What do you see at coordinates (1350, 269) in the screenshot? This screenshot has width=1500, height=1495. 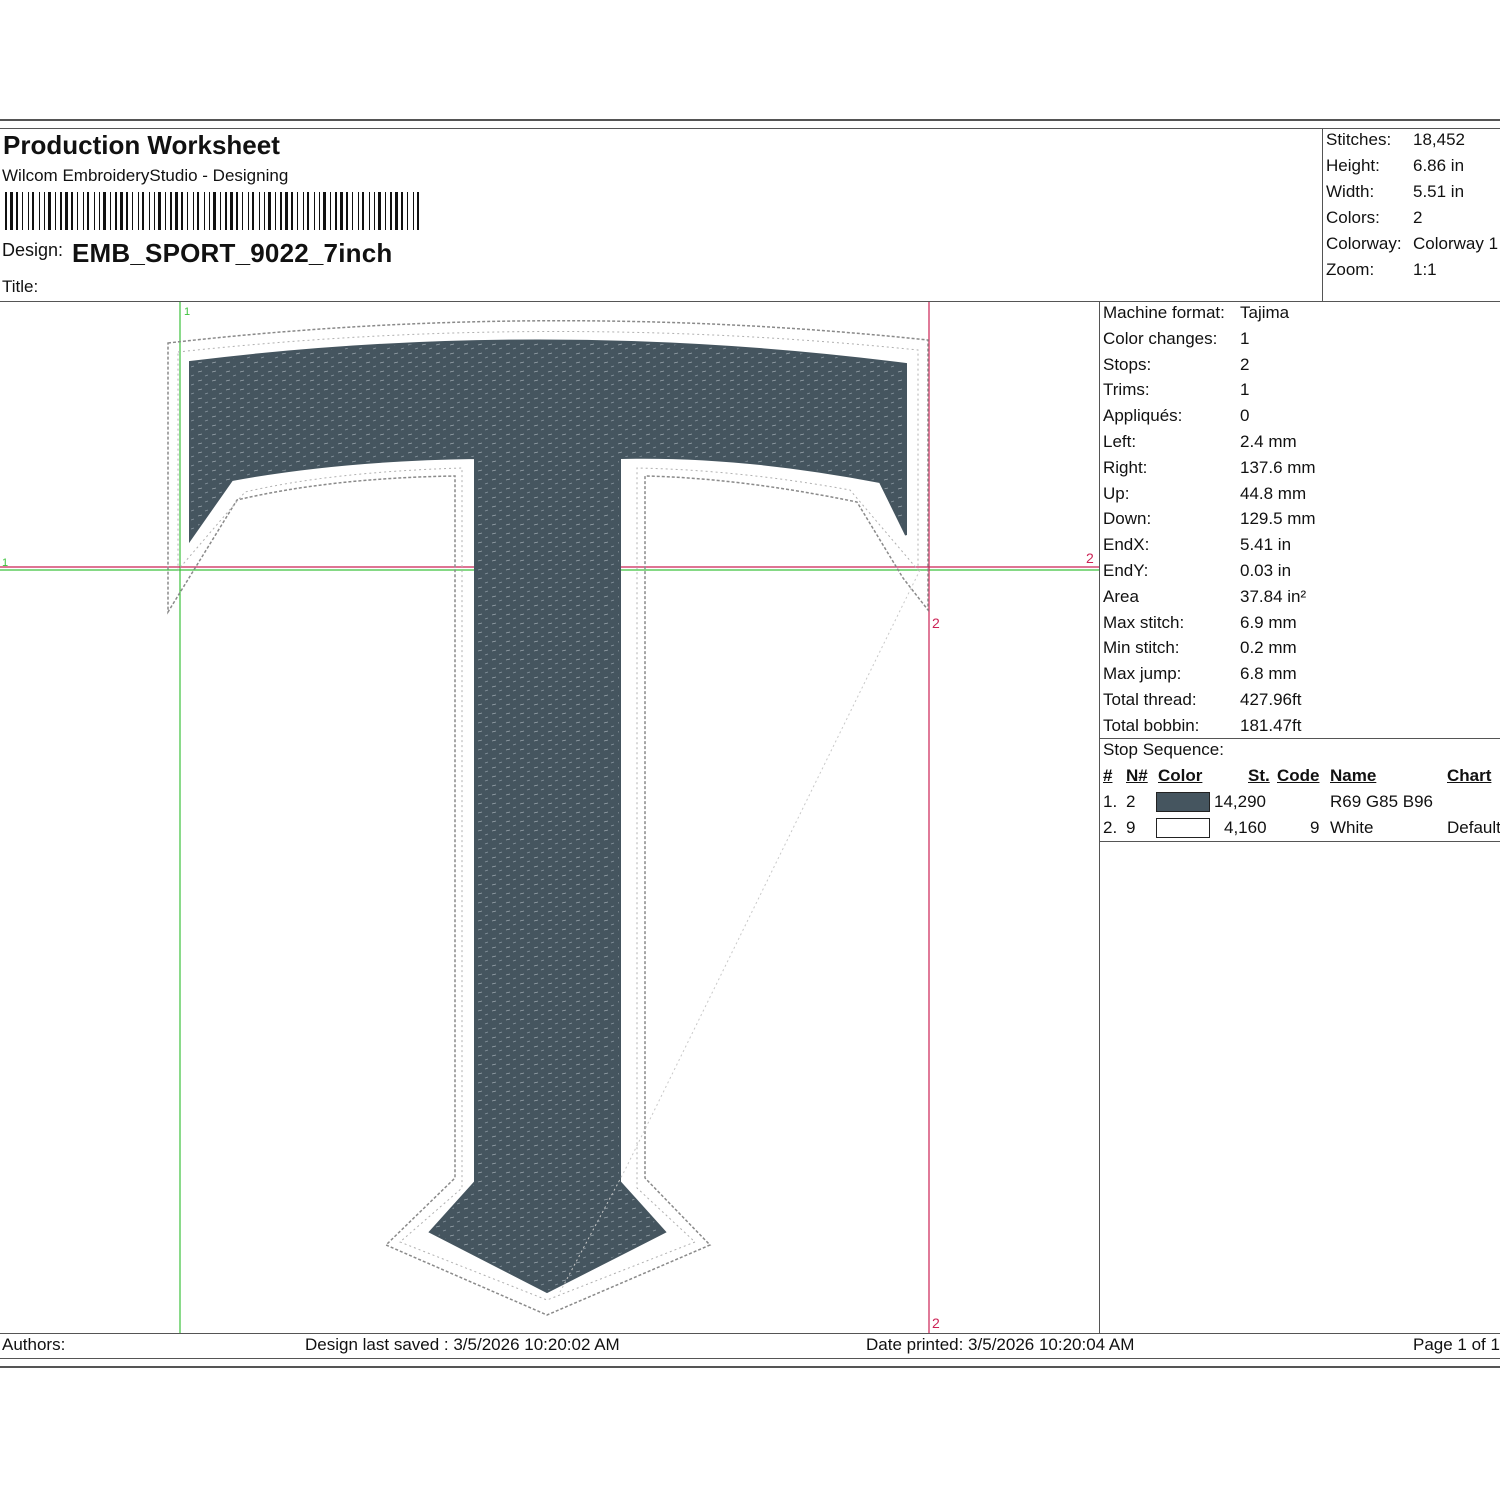 I see `summary-label: Zoom:` at bounding box center [1350, 269].